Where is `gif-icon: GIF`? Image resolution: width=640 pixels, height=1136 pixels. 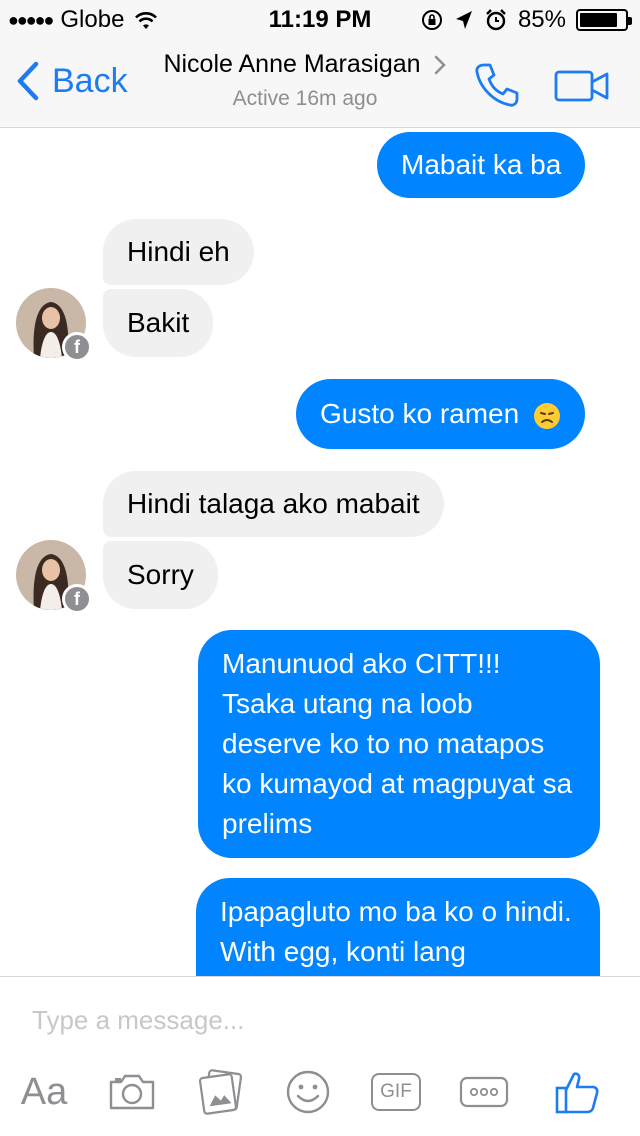
gif-icon: GIF is located at coordinates (396, 1092).